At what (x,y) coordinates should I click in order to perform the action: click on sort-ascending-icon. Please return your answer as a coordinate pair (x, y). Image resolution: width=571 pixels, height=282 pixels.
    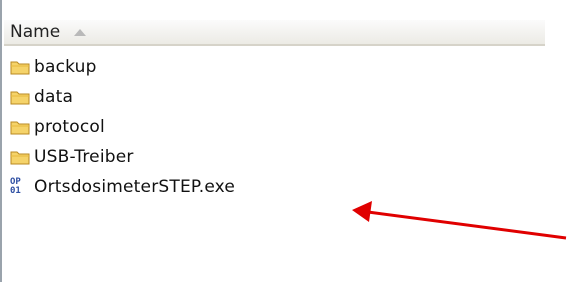
    Looking at the image, I should click on (80, 32).